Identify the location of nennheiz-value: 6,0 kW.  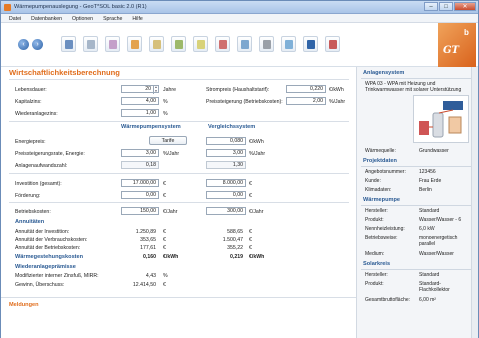
(427, 229).